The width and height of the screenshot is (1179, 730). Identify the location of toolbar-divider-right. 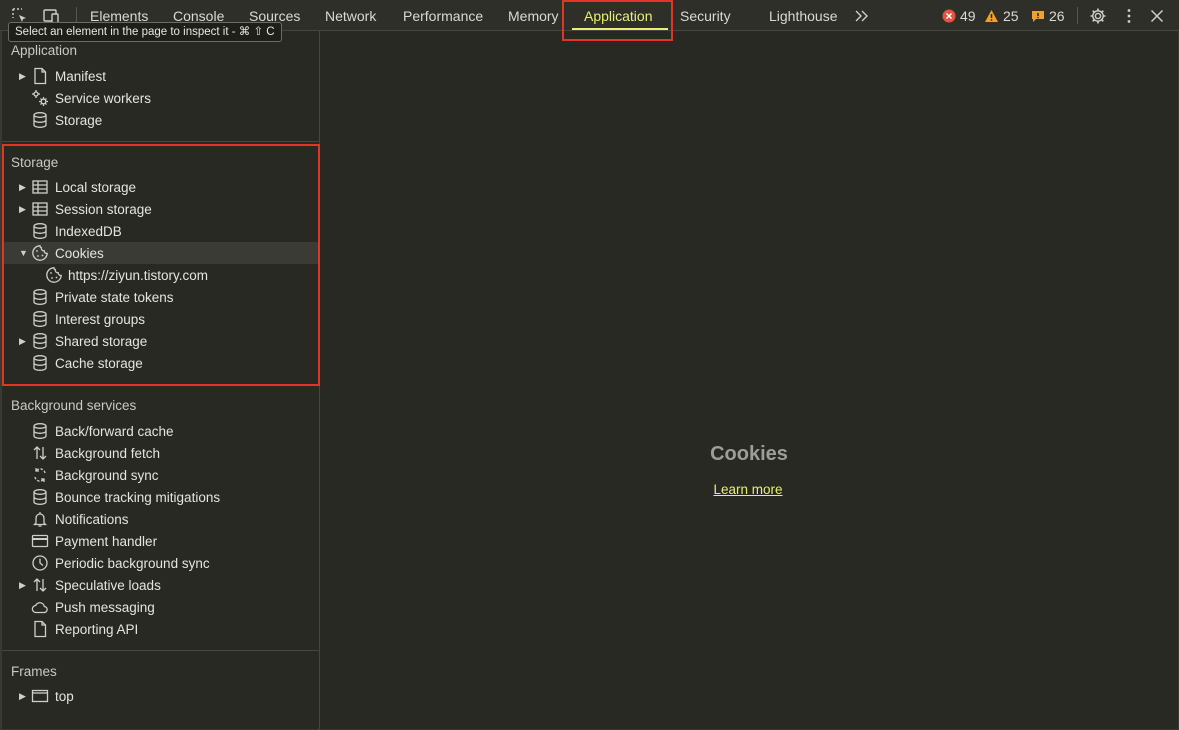
(1077, 15).